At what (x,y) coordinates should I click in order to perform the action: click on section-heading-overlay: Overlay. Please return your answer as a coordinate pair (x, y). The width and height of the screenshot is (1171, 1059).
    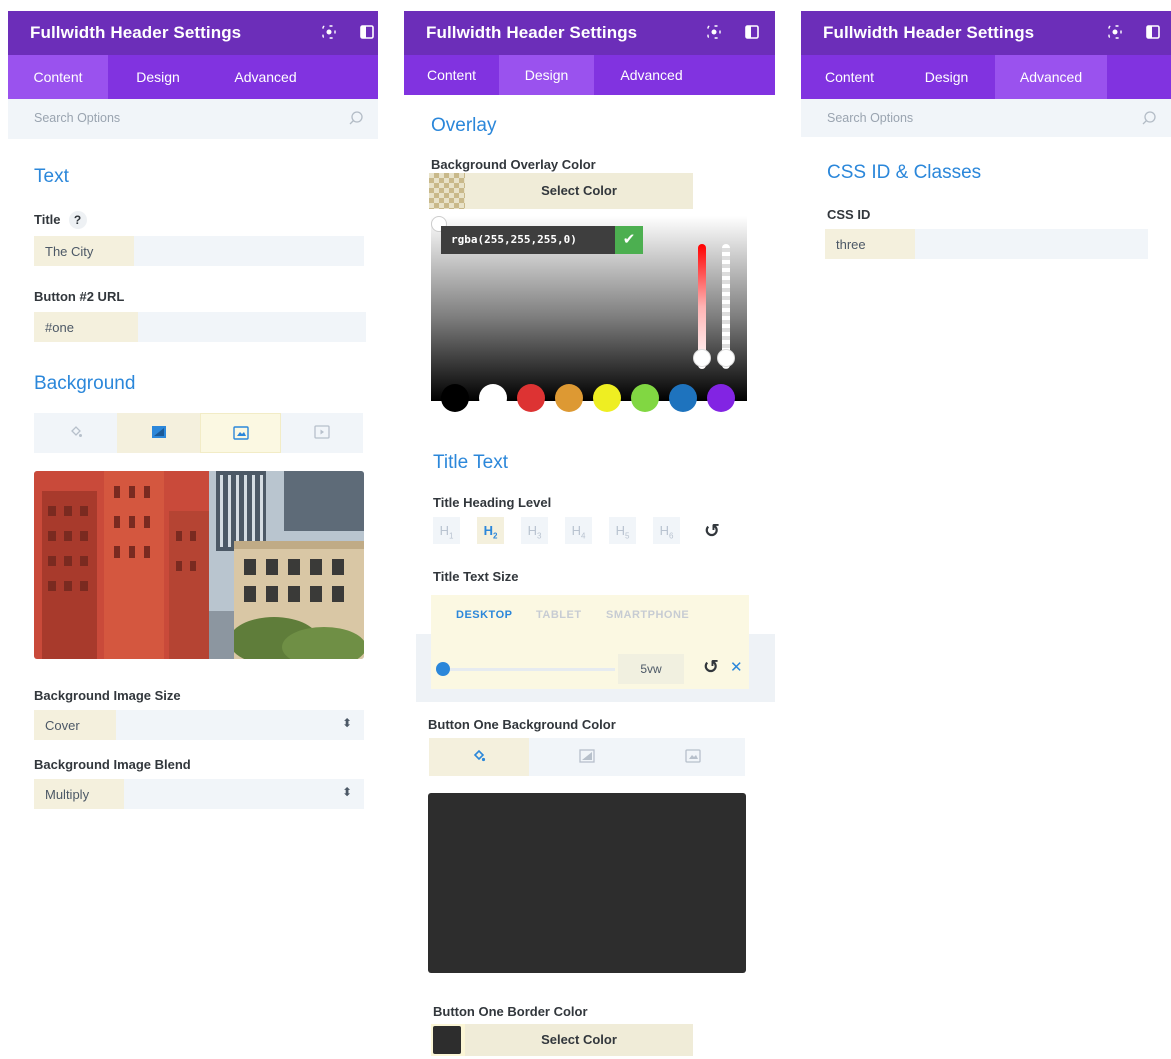
    Looking at the image, I should click on (464, 125).